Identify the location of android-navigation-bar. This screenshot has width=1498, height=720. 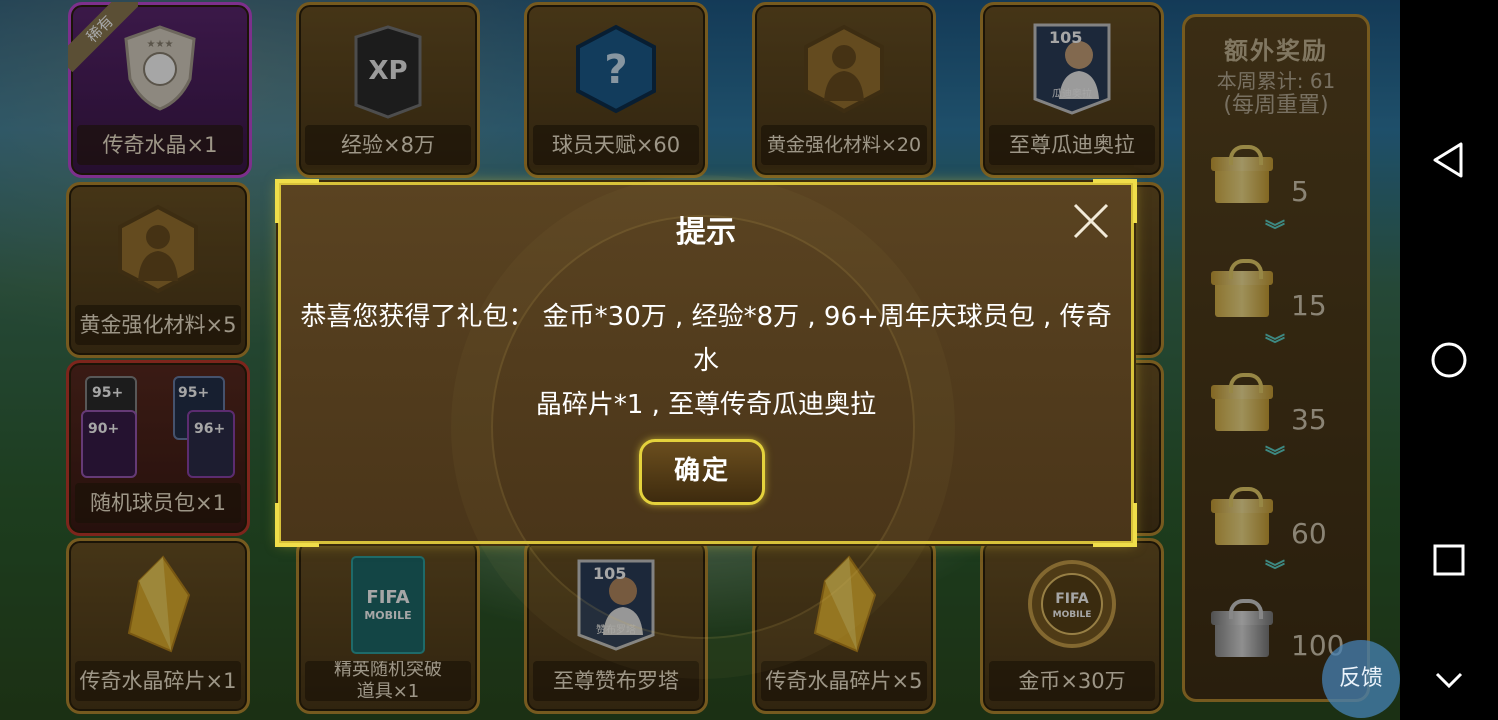
(1449, 360).